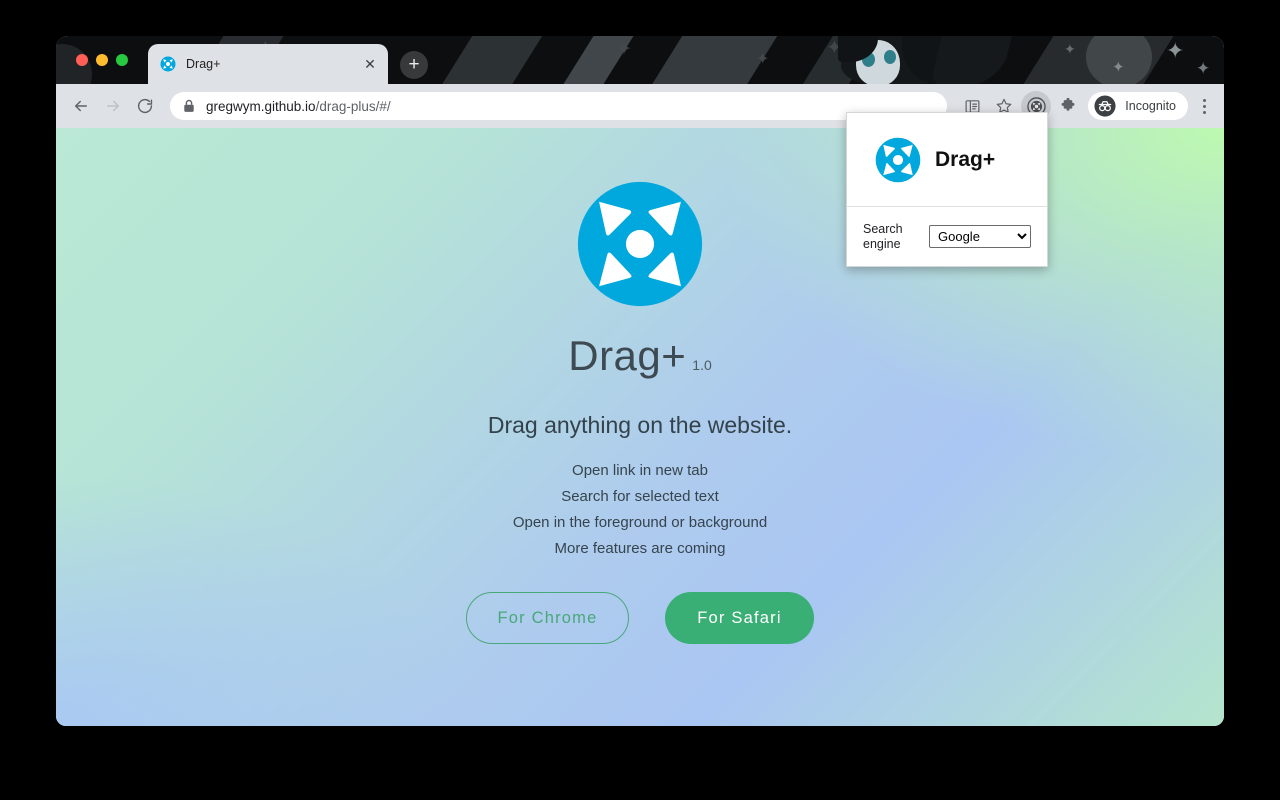  Describe the element at coordinates (82, 60) in the screenshot. I see `window-close-button` at that location.